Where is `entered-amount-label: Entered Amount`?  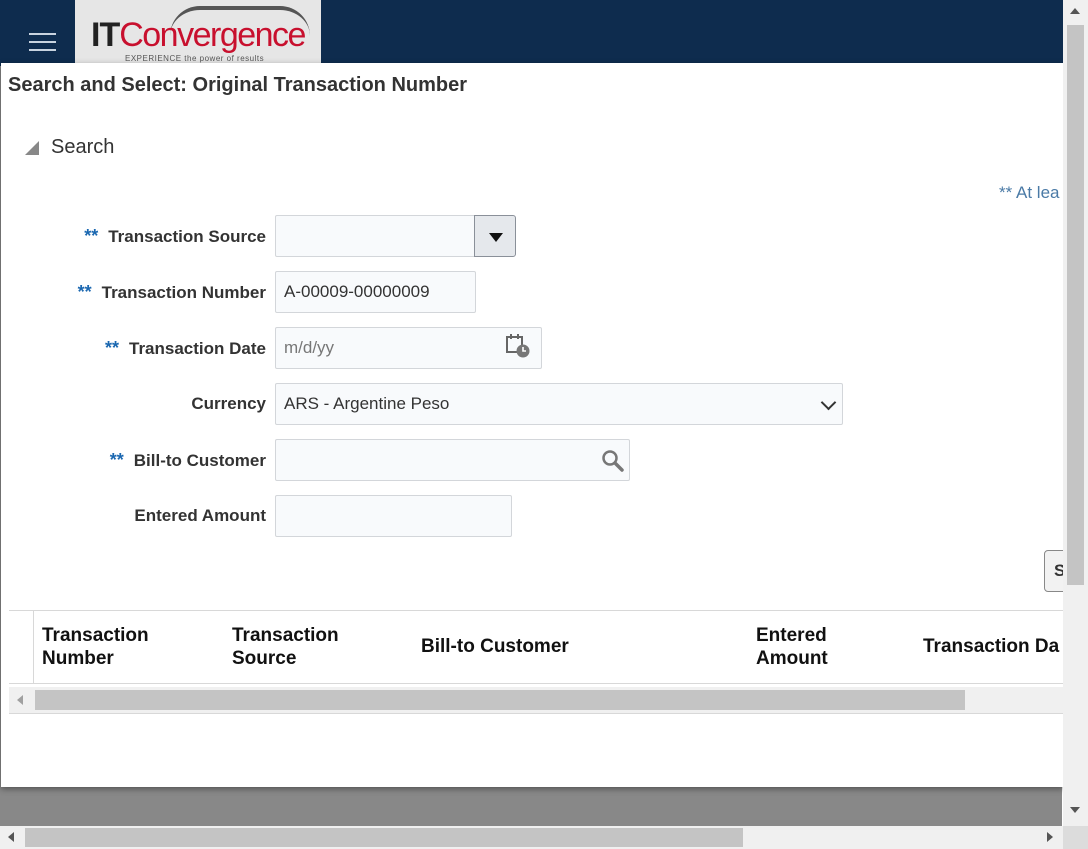
entered-amount-label: Entered Amount is located at coordinates (200, 515).